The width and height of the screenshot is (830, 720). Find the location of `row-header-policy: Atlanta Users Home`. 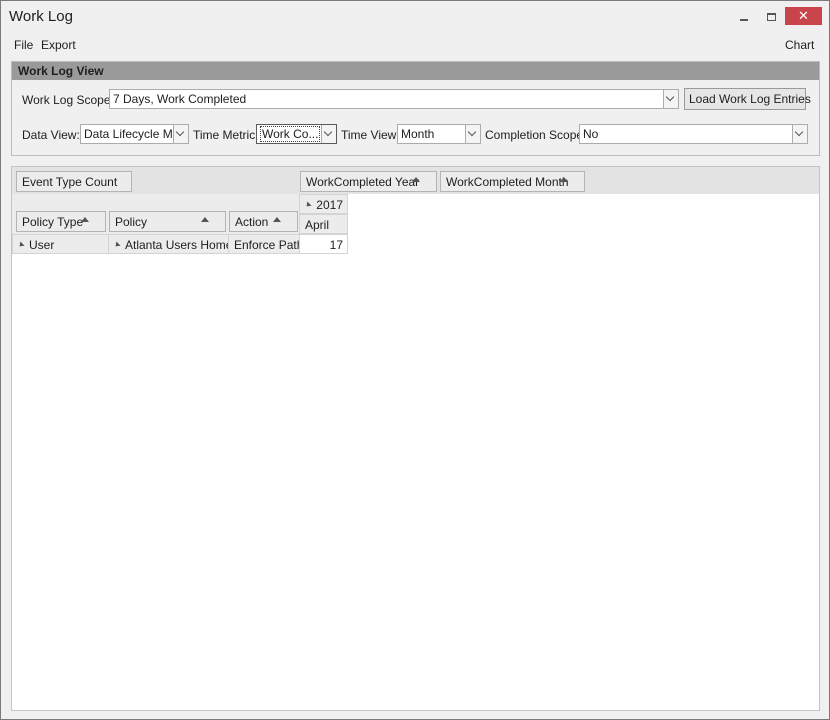

row-header-policy: Atlanta Users Home is located at coordinates (170, 244).